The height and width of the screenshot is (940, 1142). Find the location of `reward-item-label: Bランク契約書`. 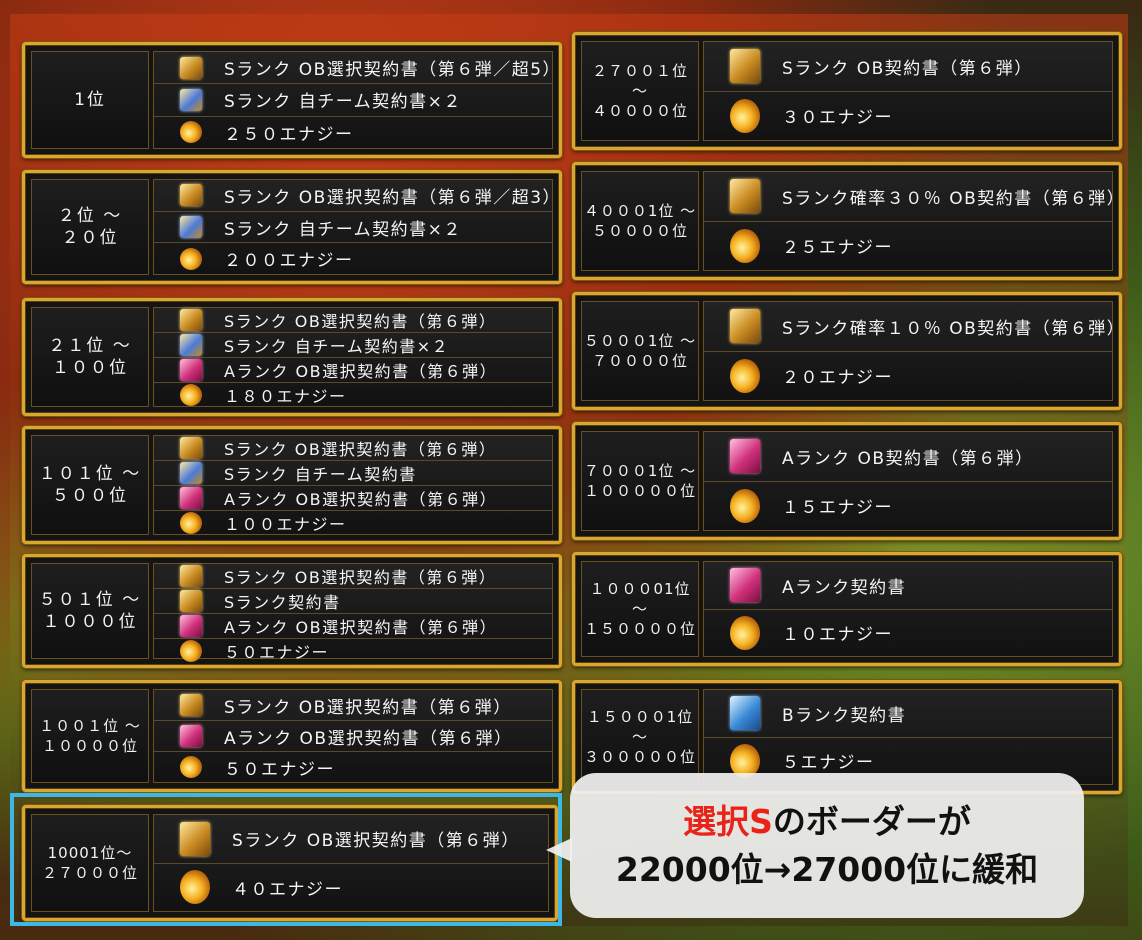

reward-item-label: Bランク契約書 is located at coordinates (844, 715).